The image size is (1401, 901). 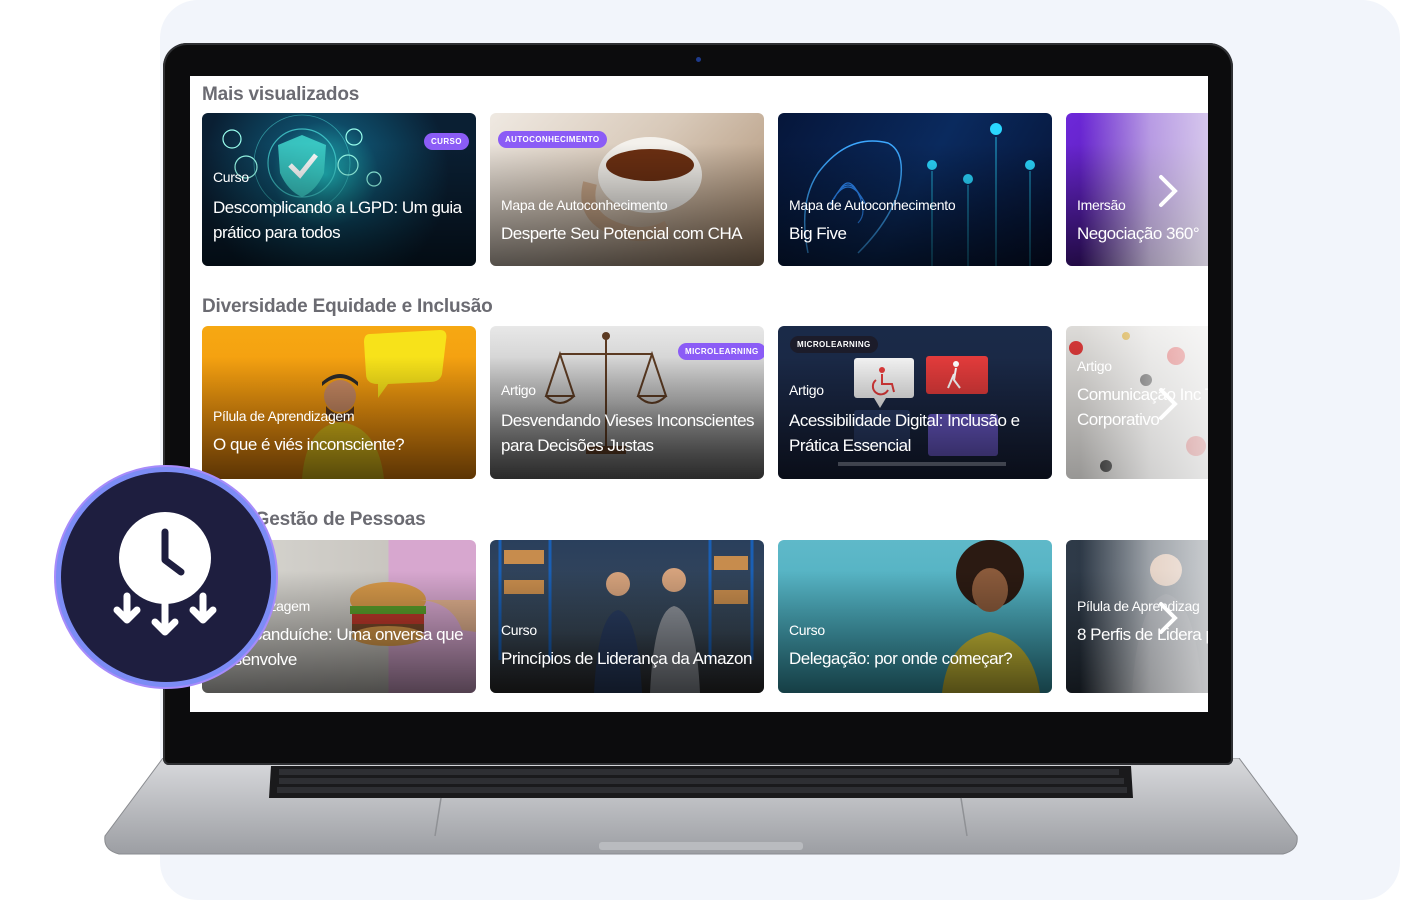 I want to click on card-title: Big Five, so click(x=818, y=233).